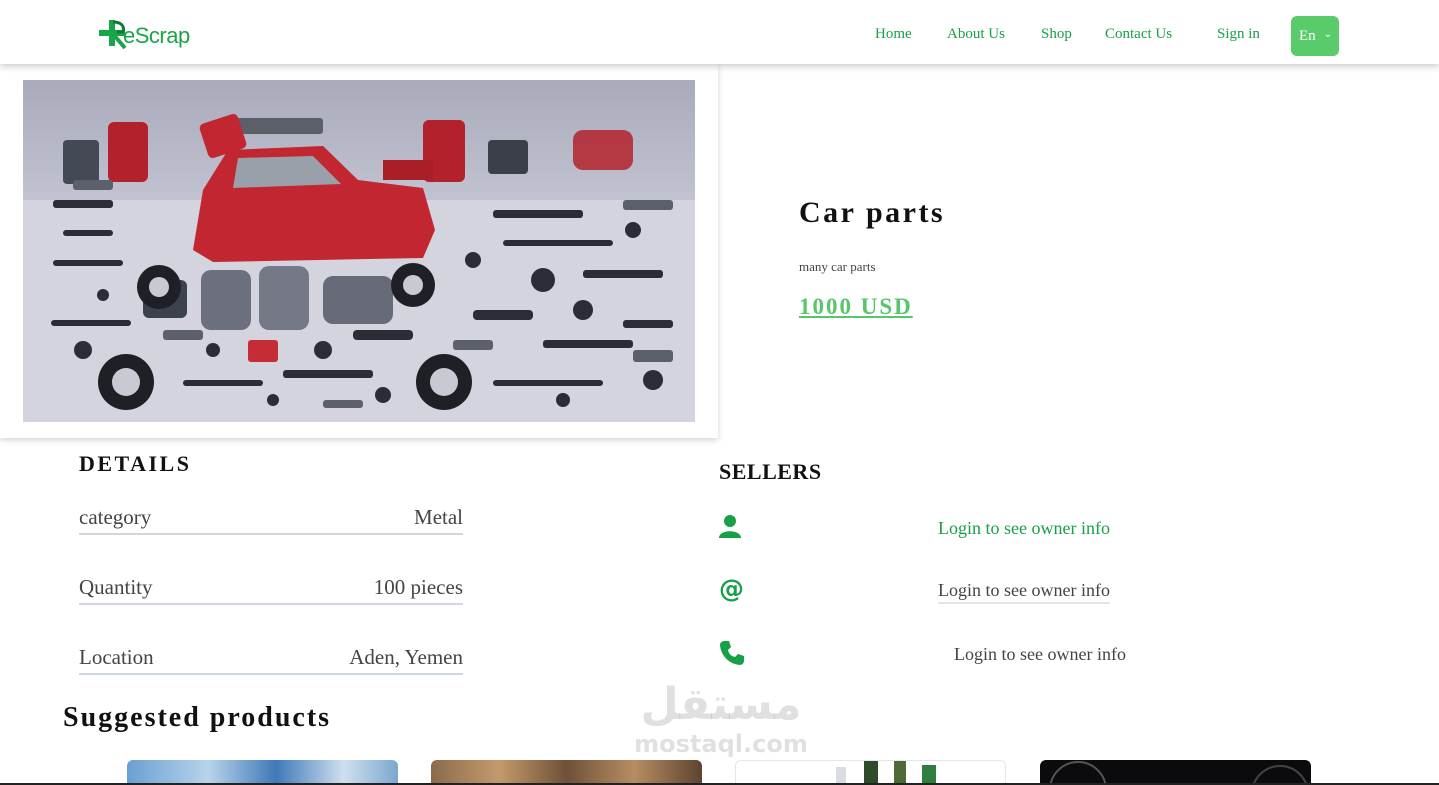 Image resolution: width=1439 pixels, height=785 pixels. What do you see at coordinates (1040, 654) in the screenshot?
I see `seller-phone-login-link: Login to see owner info` at bounding box center [1040, 654].